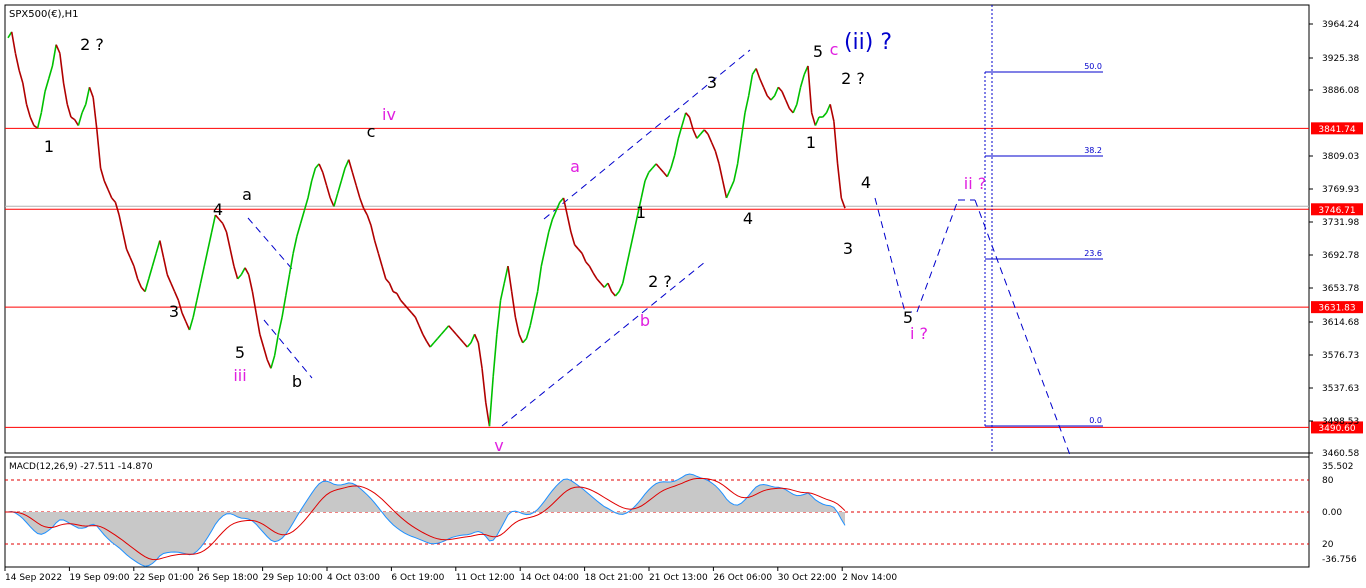 The height and width of the screenshot is (588, 1366). I want to click on time-tick-label: 18 Oct 21:00, so click(614, 578).